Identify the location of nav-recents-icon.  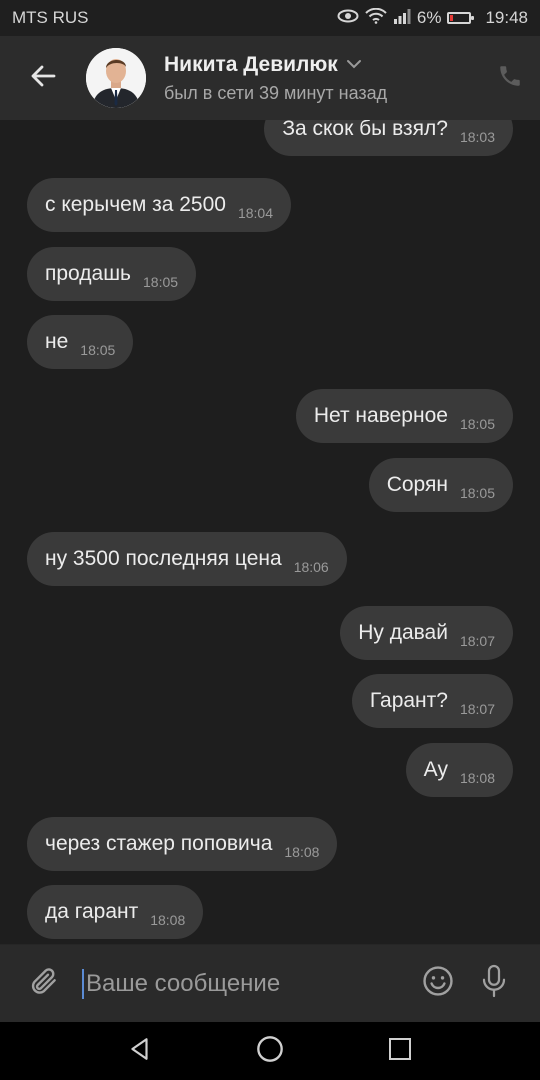
(400, 1051).